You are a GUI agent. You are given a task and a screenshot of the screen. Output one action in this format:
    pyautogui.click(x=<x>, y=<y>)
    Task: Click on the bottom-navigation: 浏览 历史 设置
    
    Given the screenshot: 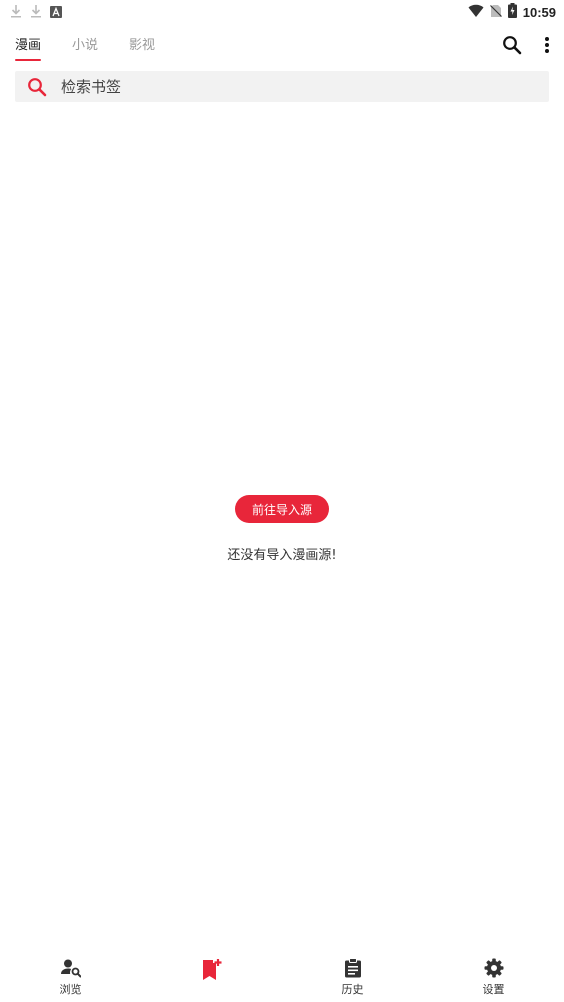 What is the action you would take?
    pyautogui.click(x=282, y=977)
    